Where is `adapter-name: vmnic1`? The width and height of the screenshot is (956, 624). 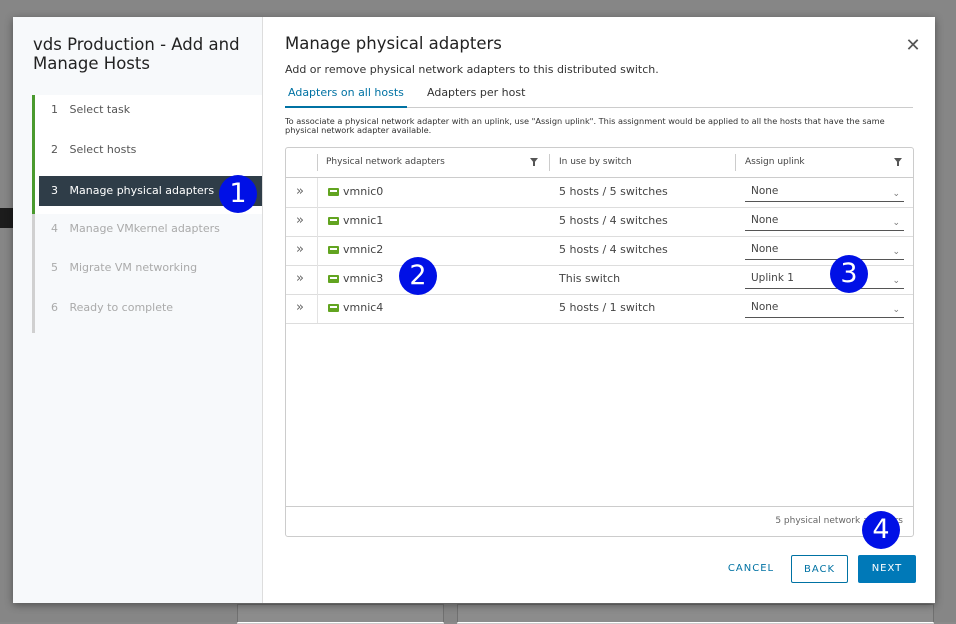 adapter-name: vmnic1 is located at coordinates (363, 220).